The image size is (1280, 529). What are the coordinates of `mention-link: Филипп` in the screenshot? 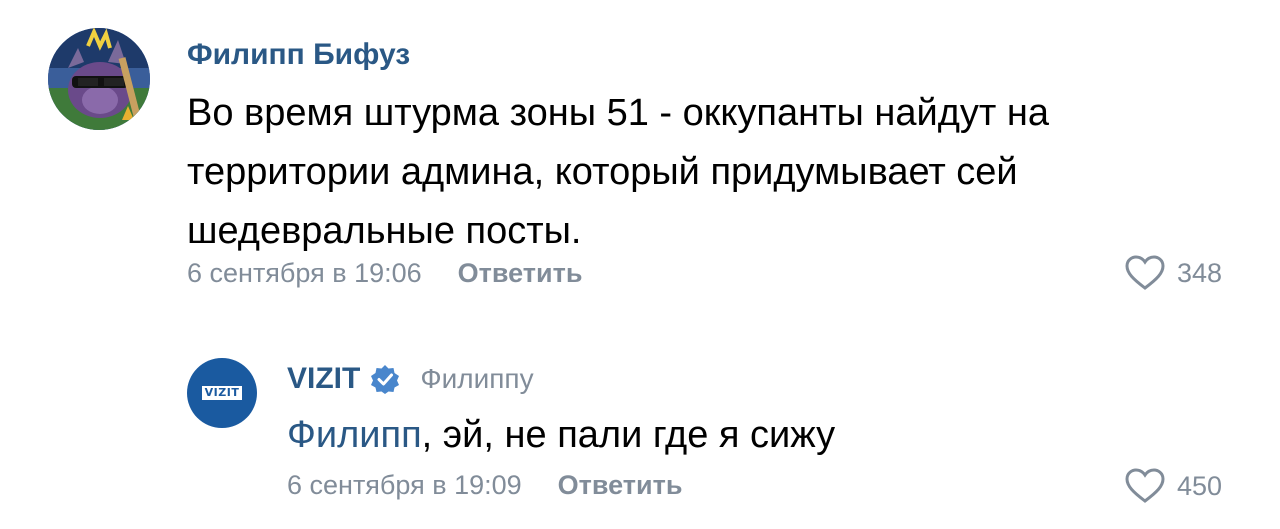 It's located at (354, 435).